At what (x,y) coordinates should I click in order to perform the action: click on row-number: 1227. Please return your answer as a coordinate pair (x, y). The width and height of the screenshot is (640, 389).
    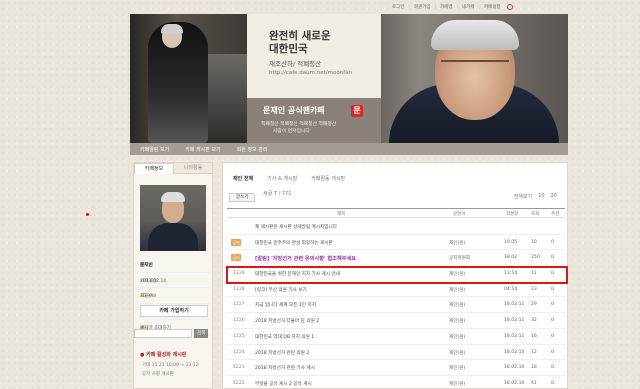
    Looking at the image, I should click on (239, 305).